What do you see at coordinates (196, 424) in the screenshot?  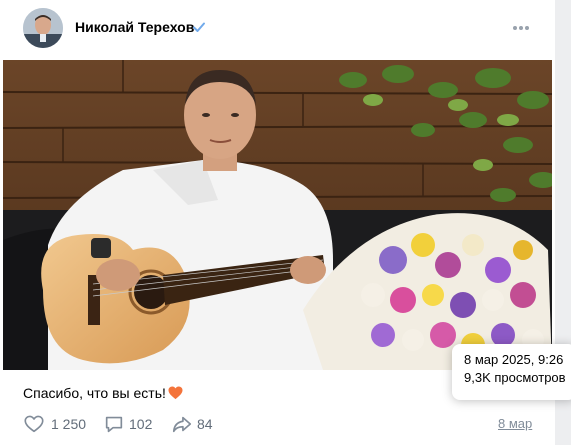 I see `share-button: 84` at bounding box center [196, 424].